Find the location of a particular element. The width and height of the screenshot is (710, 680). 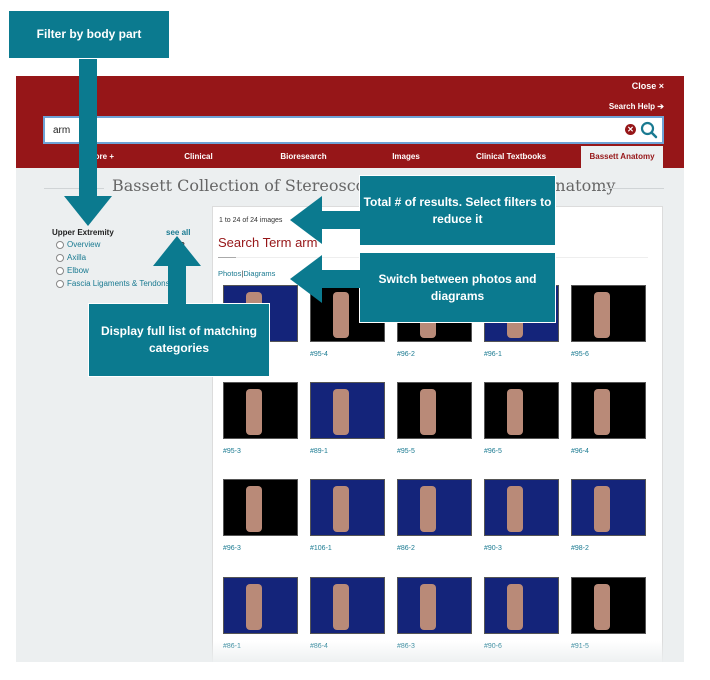

thumbnail: #86-3 is located at coordinates (434, 613).